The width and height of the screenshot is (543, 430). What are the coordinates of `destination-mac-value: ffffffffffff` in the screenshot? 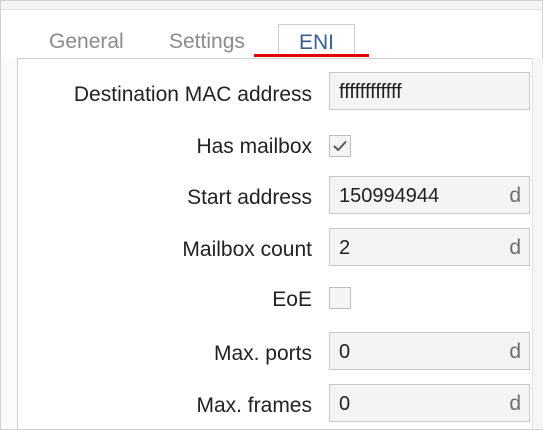 It's located at (370, 92).